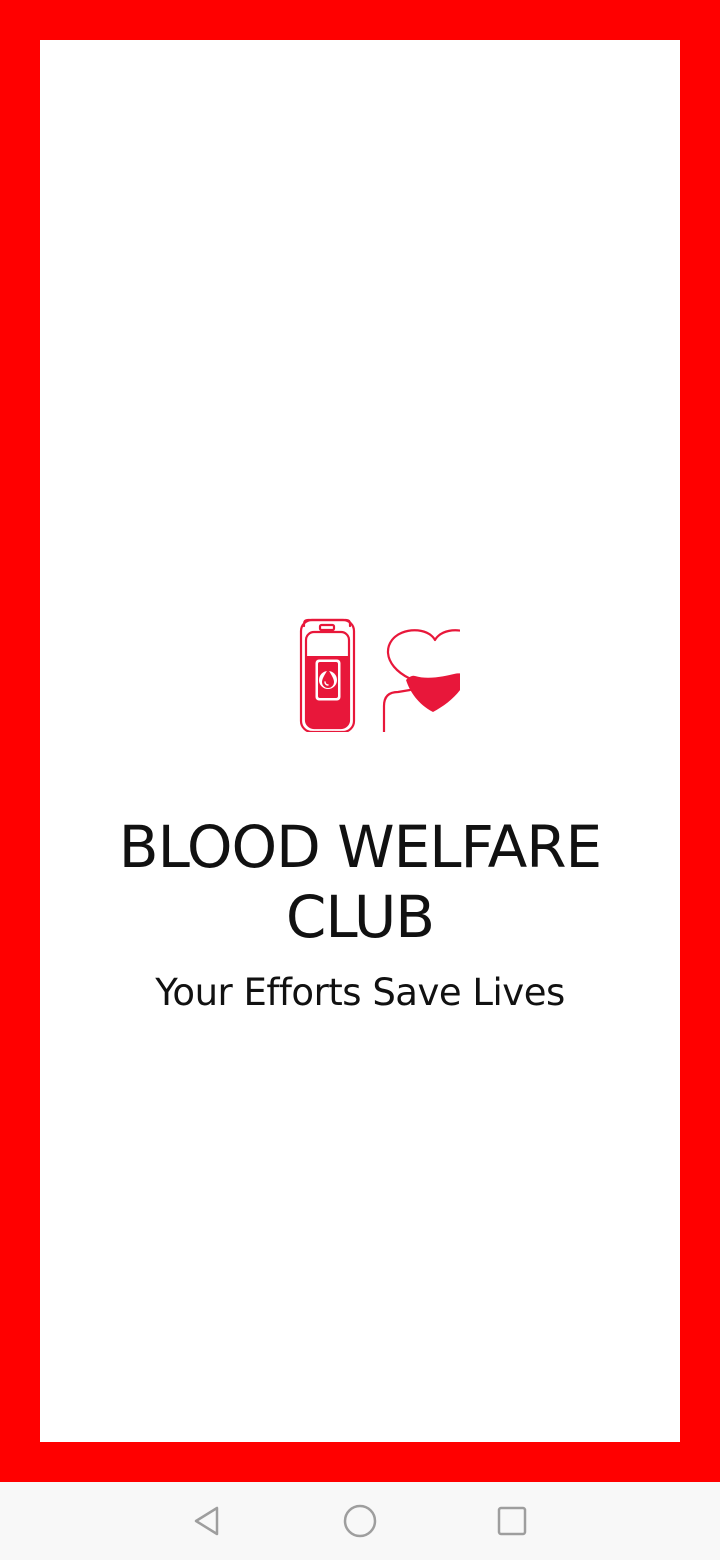  I want to click on back-button, so click(206, 1521).